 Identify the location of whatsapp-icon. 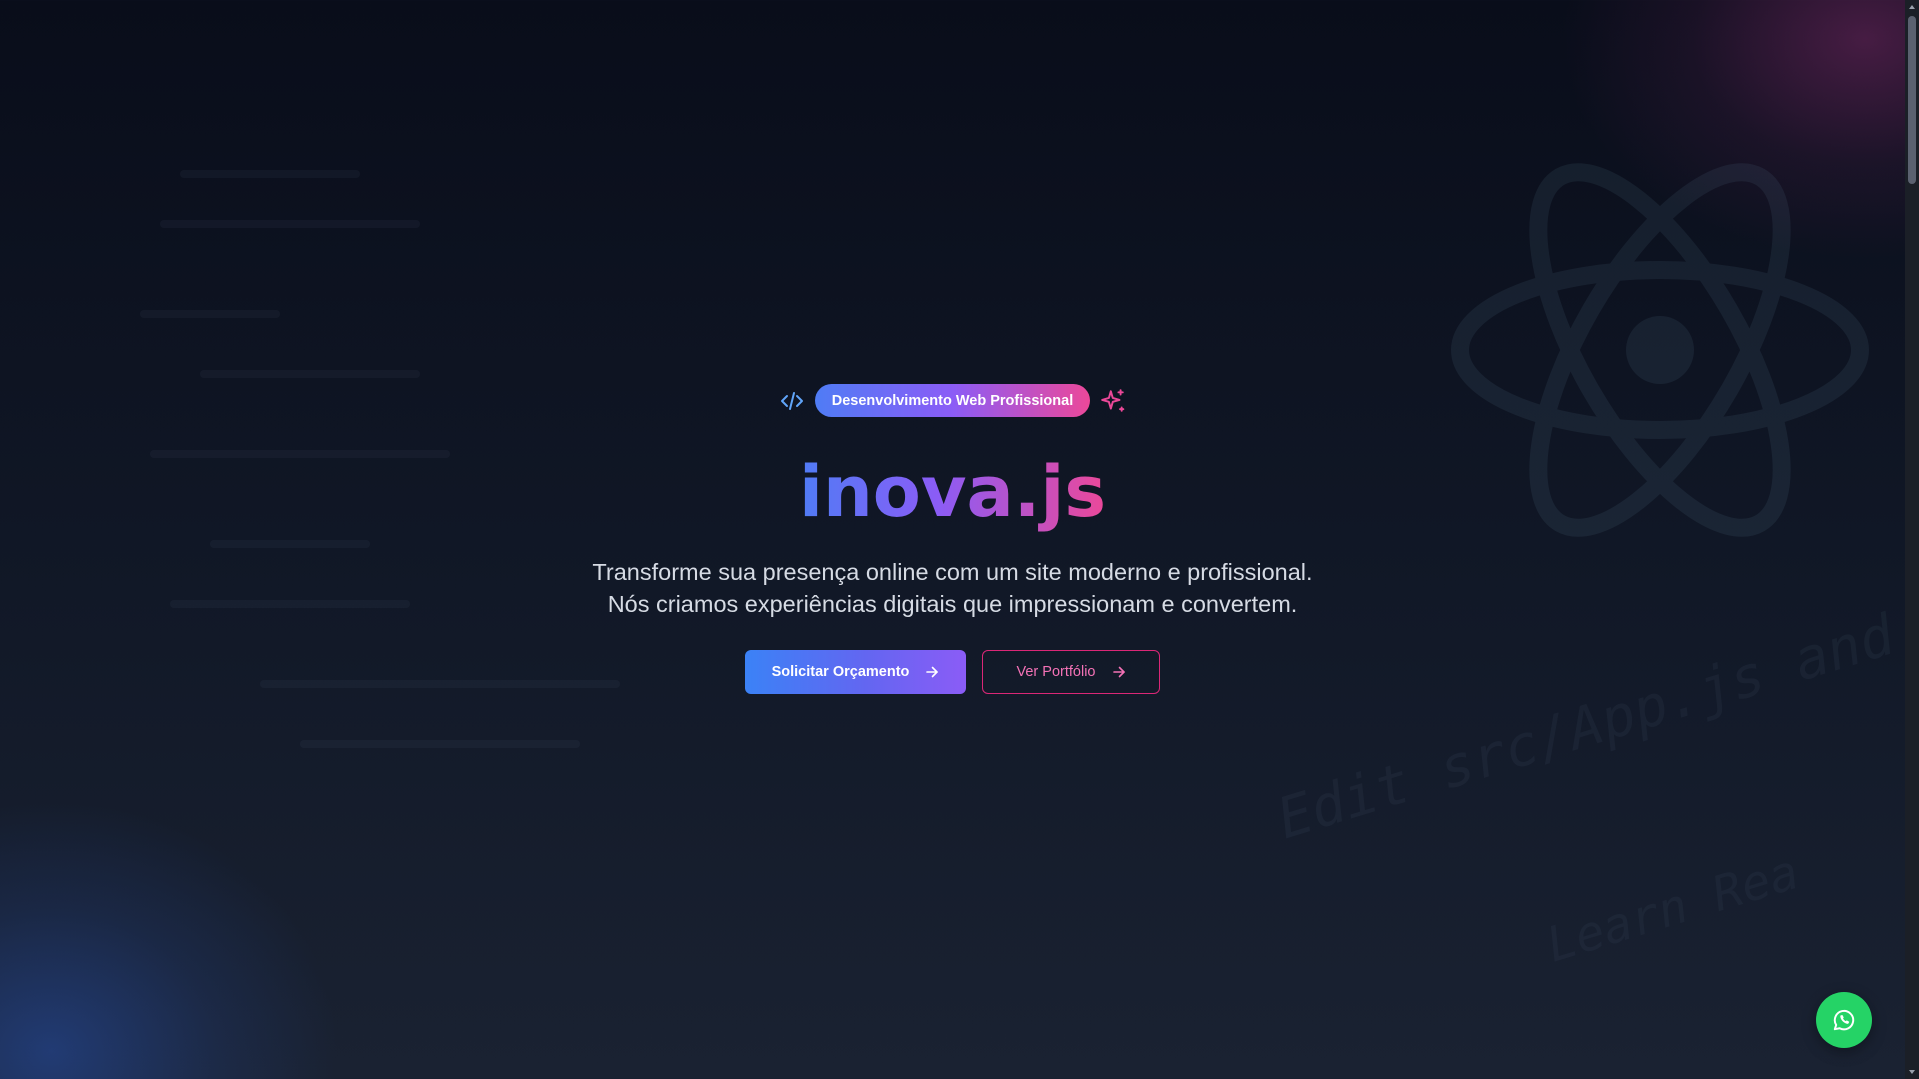
(1844, 1020).